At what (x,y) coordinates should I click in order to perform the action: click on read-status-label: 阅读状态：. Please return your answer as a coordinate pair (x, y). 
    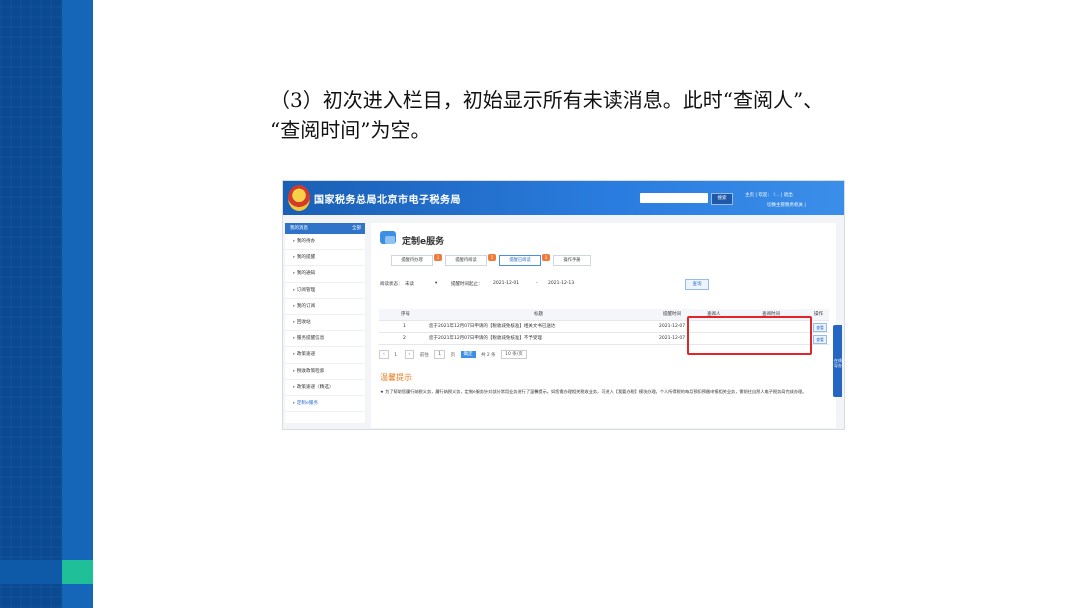
    Looking at the image, I should click on (391, 284).